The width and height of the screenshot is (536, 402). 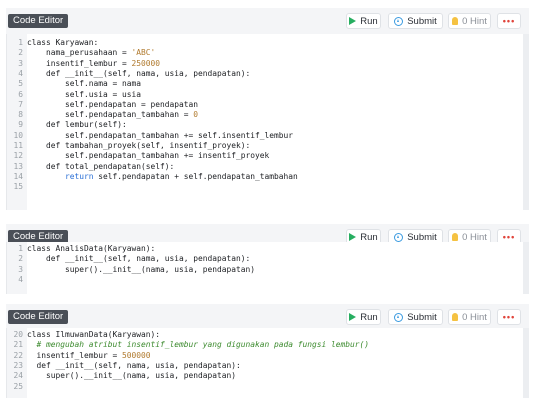 I want to click on code-token: self.usia = usia, so click(x=84, y=94).